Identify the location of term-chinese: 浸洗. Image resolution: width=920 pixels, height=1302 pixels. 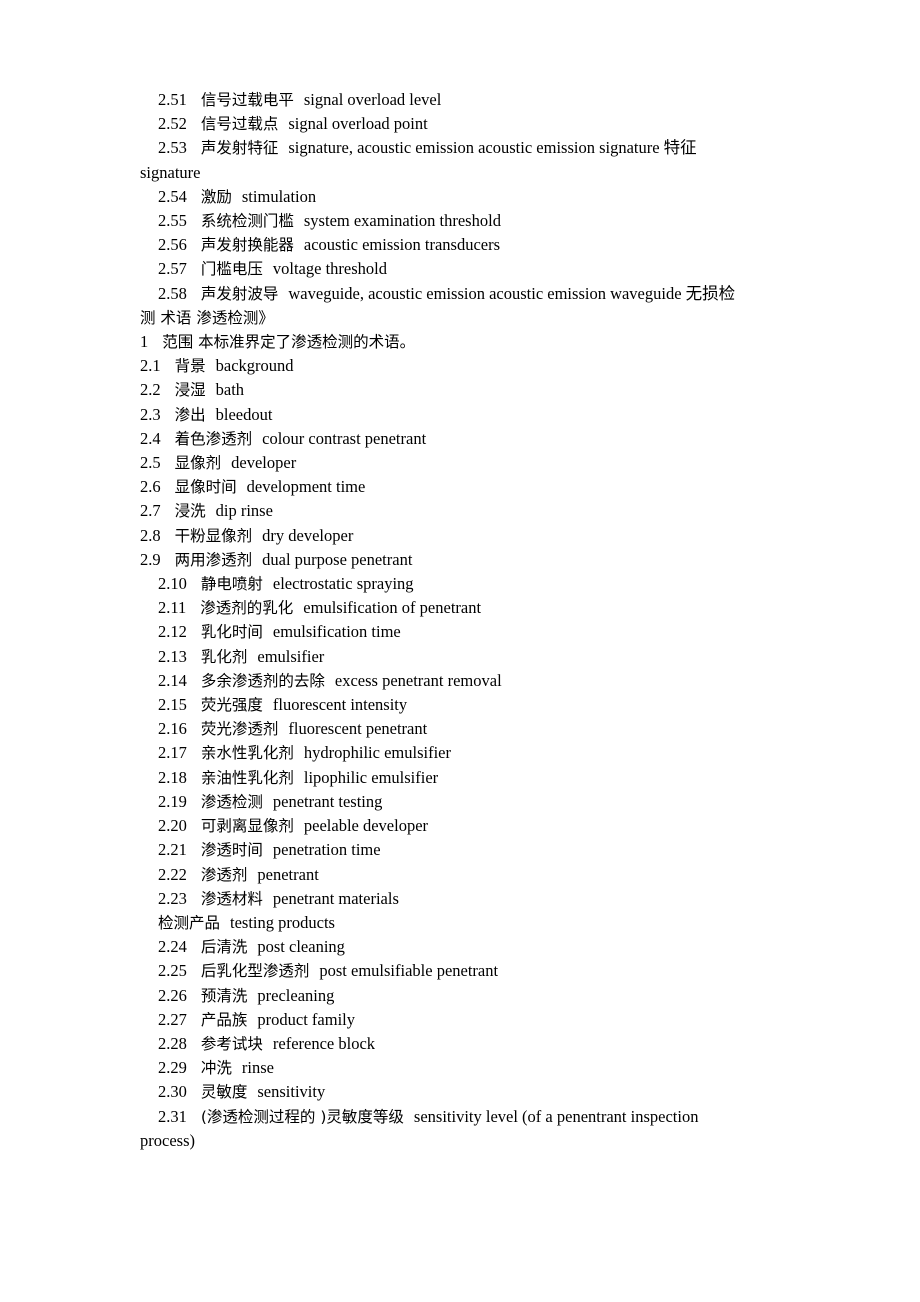
(190, 511).